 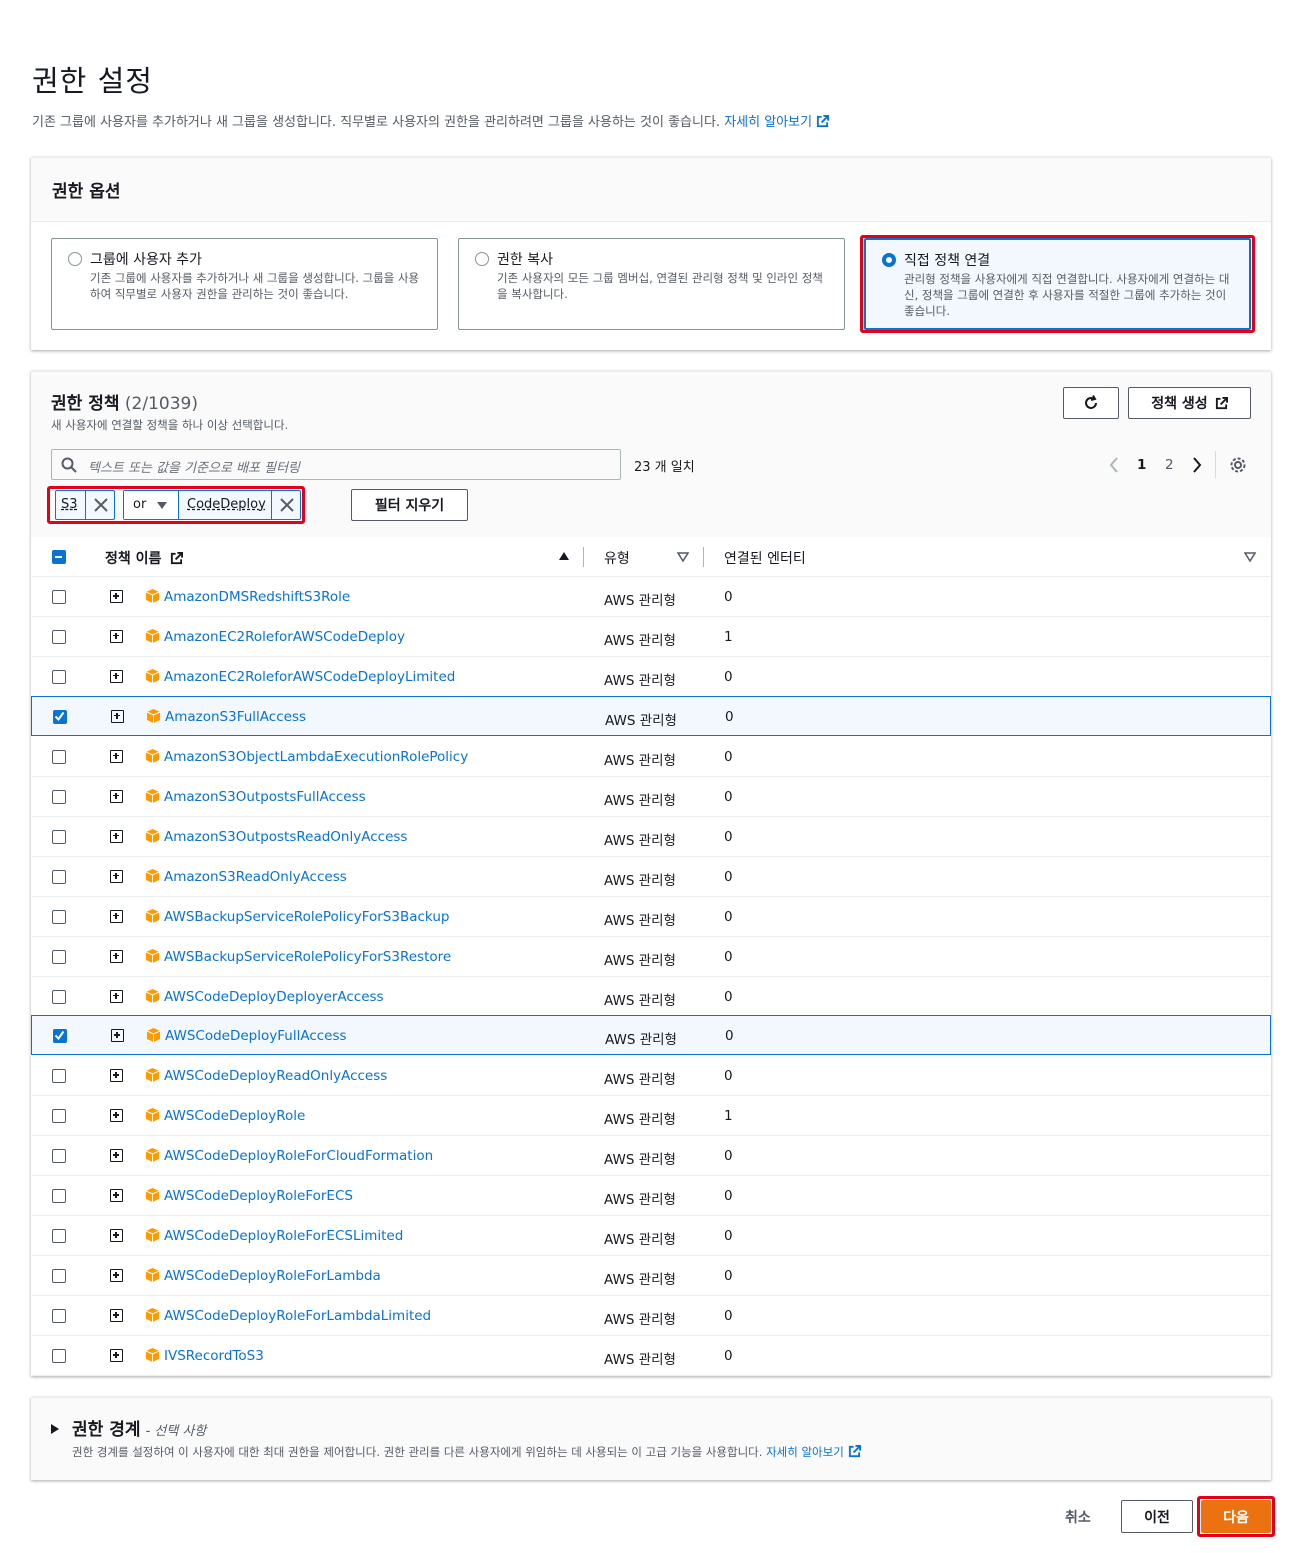 What do you see at coordinates (617, 558) in the screenshot?
I see `column-type: 유형` at bounding box center [617, 558].